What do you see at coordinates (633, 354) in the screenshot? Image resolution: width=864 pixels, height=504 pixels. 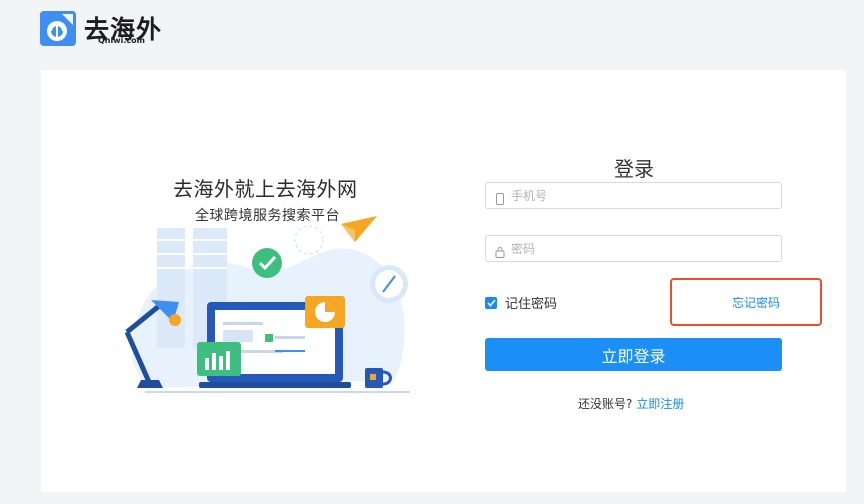 I see `login-button: 立即登录` at bounding box center [633, 354].